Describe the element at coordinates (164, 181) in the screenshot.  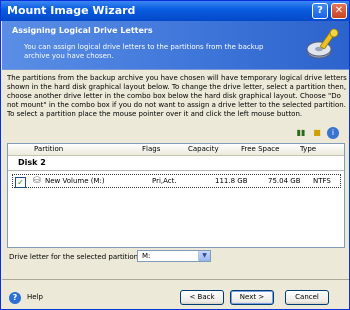
I see `partition-flags: Pri,Act.` at that location.